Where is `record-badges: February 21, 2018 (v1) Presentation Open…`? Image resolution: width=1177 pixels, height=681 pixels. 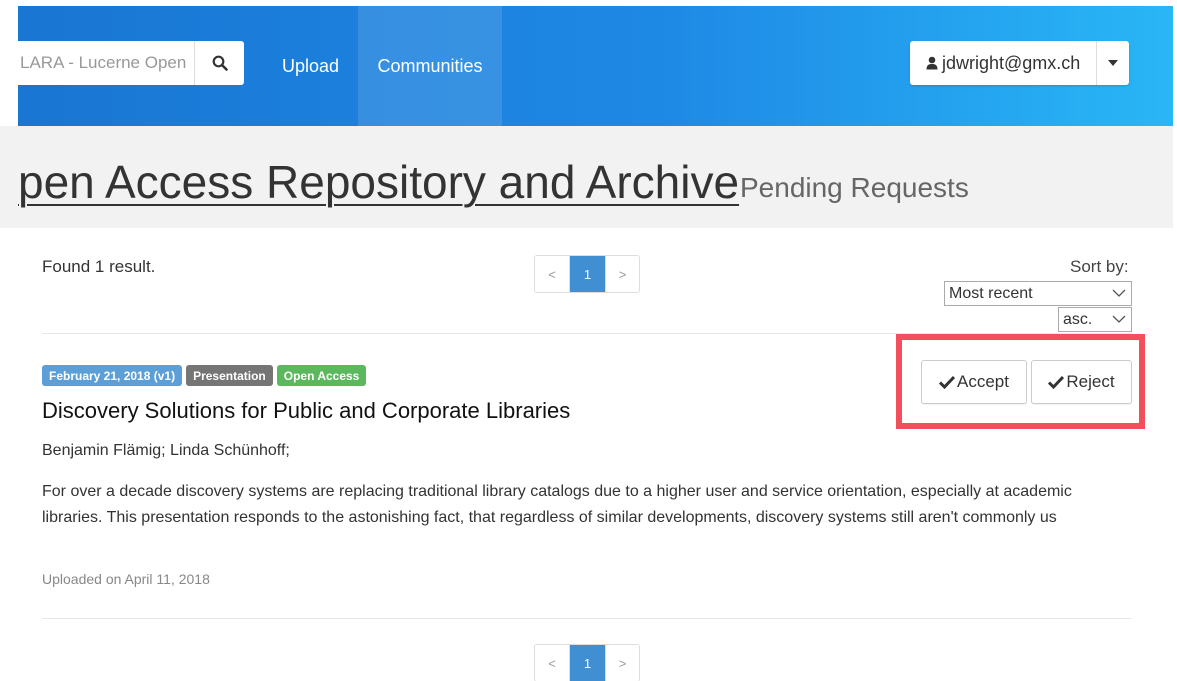
record-badges: February 21, 2018 (v1) Presentation Open… is located at coordinates (204, 375).